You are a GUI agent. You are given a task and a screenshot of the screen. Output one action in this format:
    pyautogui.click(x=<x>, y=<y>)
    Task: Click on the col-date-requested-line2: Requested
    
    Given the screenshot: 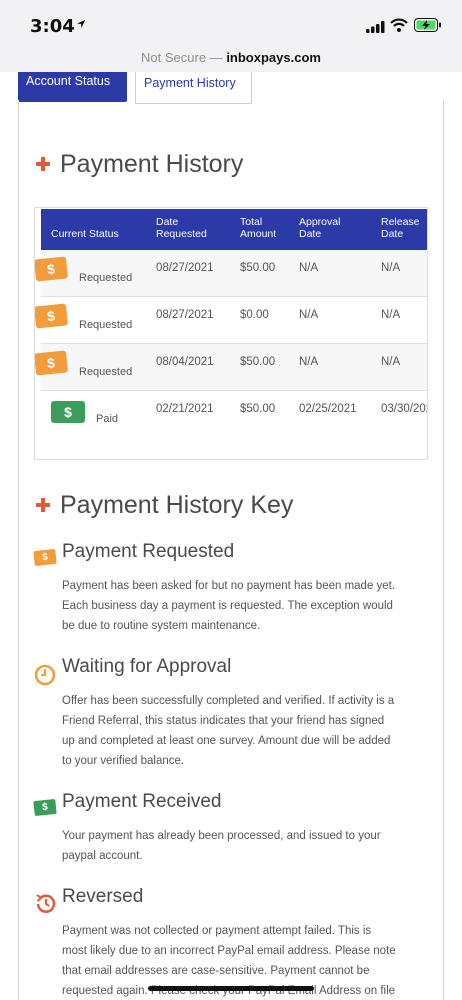 What is the action you would take?
    pyautogui.click(x=181, y=234)
    